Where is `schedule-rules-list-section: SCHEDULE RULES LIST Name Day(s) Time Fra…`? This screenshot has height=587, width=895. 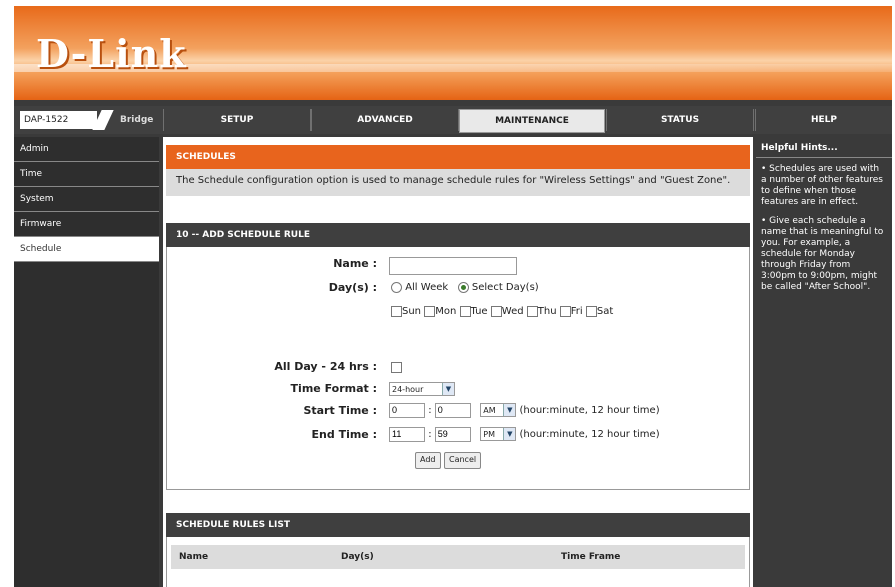 schedule-rules-list-section: SCHEDULE RULES LIST Name Day(s) Time Fra… is located at coordinates (458, 550).